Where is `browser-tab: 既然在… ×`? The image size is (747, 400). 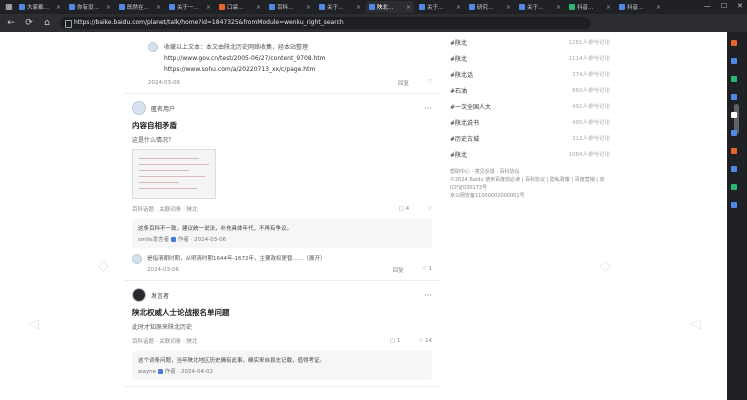 browser-tab: 既然在… × is located at coordinates (140, 7).